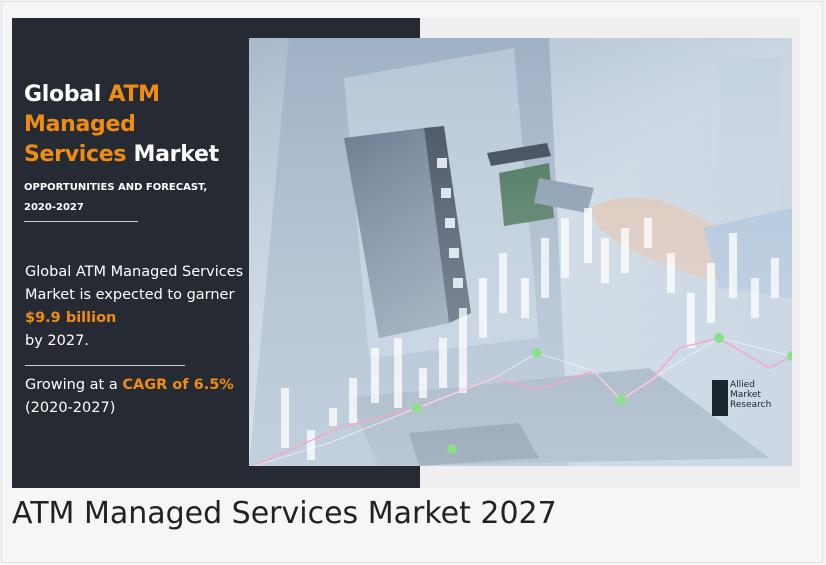  I want to click on divider-top, so click(81, 221).